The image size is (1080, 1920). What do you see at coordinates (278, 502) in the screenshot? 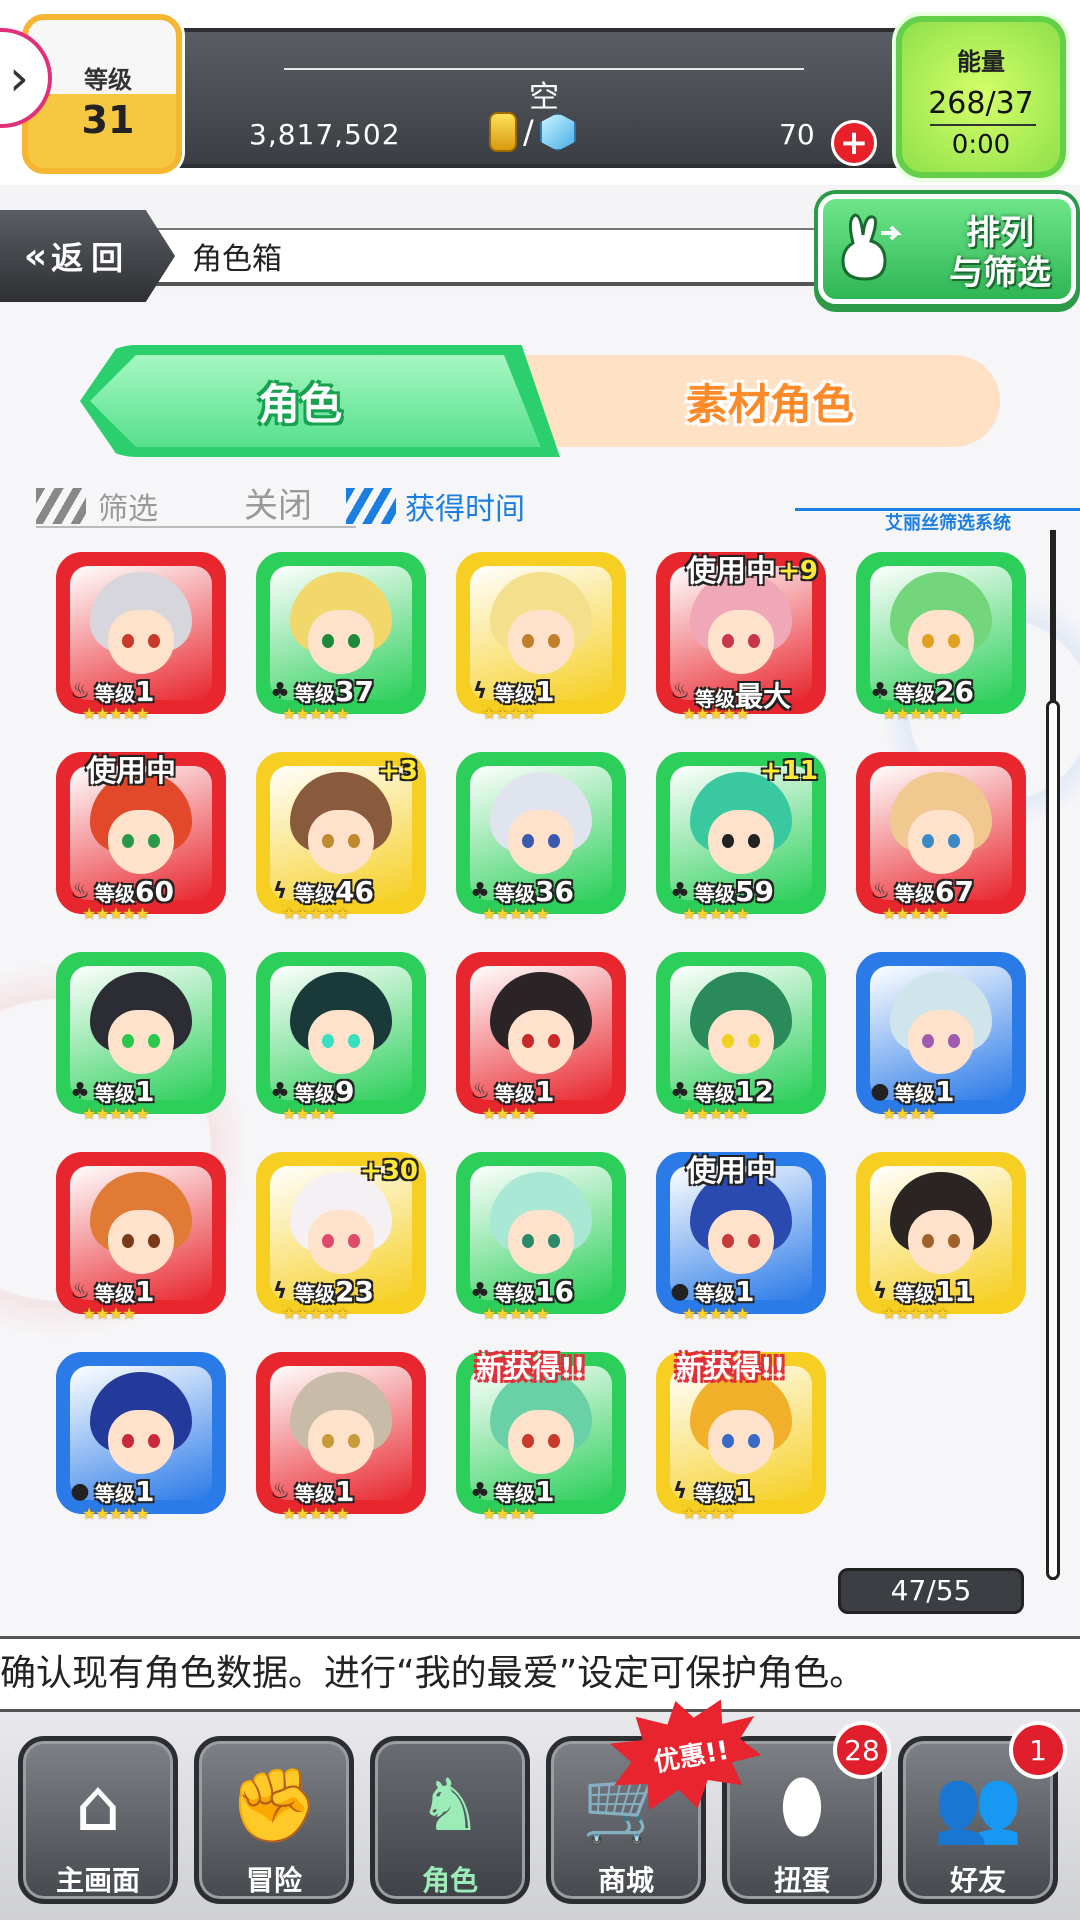
I see `filter-value: 关闭` at bounding box center [278, 502].